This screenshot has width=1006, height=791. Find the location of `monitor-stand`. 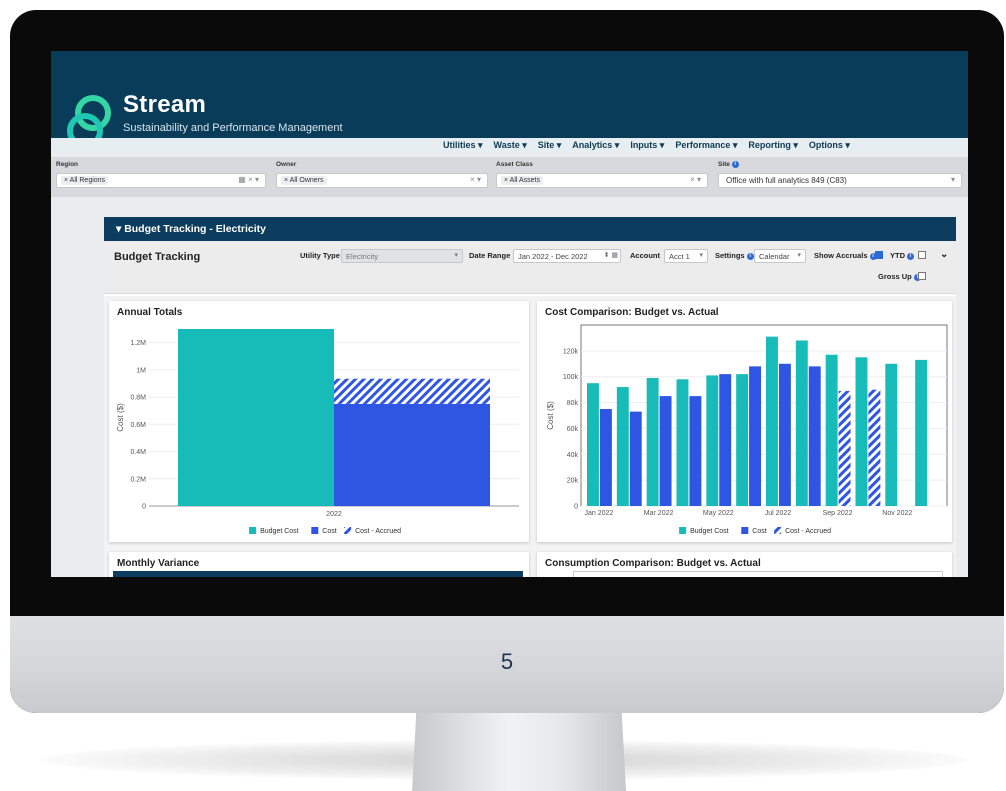

monitor-stand is located at coordinates (519, 751).